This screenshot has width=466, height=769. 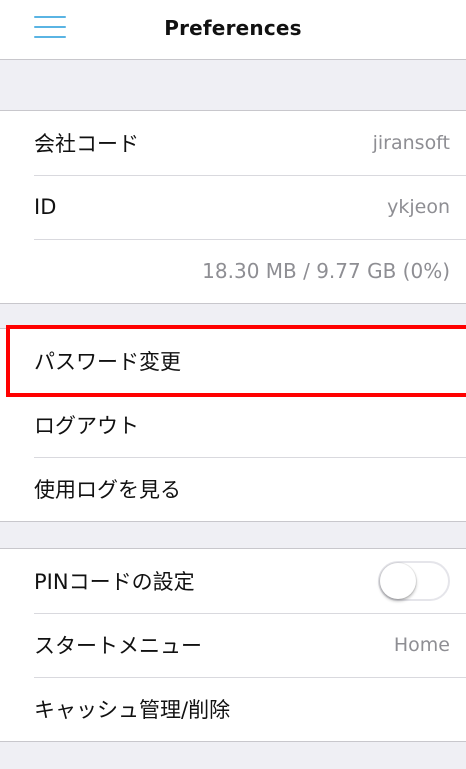 I want to click on start-menu-label: スタートメニュー, so click(x=118, y=646).